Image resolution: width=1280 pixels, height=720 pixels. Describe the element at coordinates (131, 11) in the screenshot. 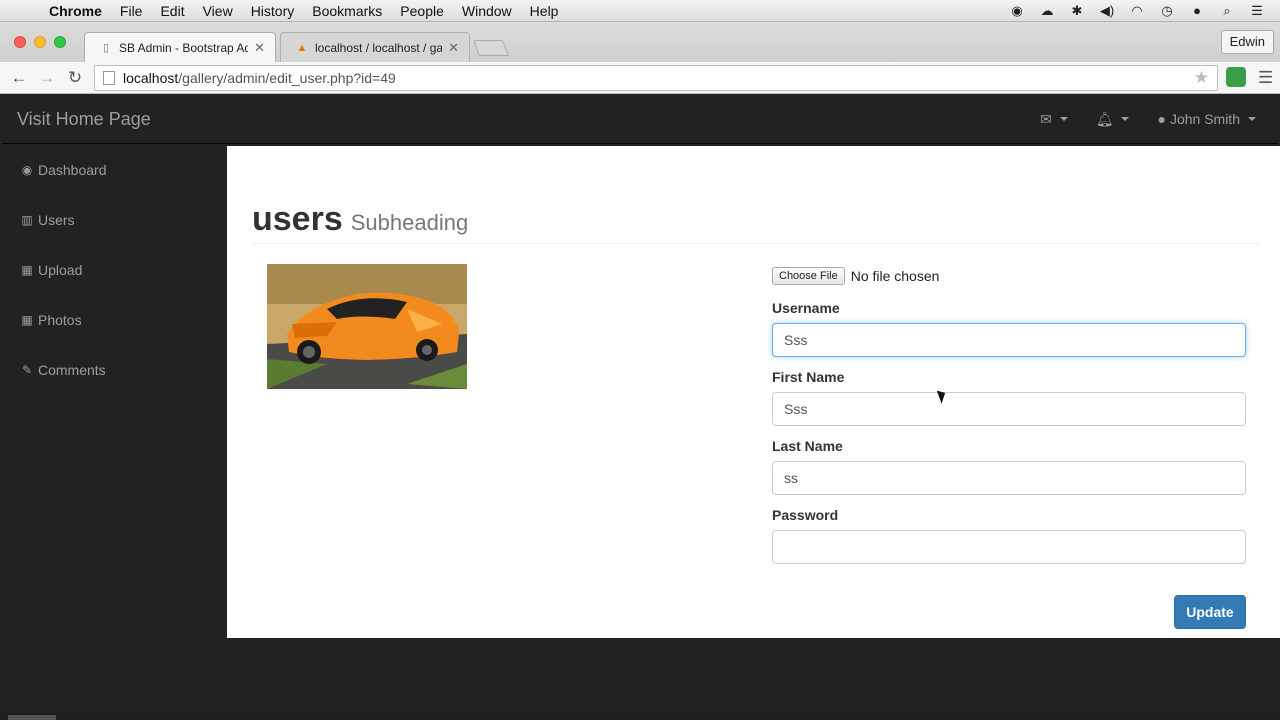

I see `menu-file: File` at that location.